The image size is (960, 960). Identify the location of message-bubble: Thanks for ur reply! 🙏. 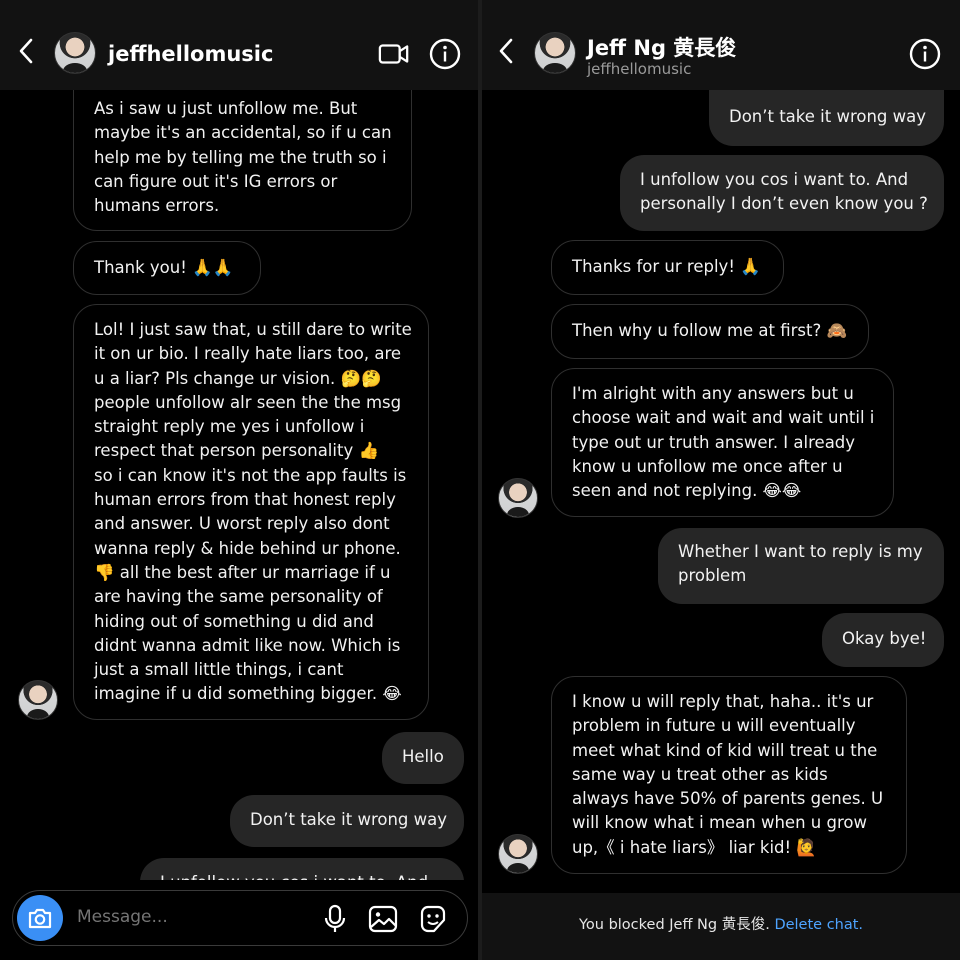
(667, 267).